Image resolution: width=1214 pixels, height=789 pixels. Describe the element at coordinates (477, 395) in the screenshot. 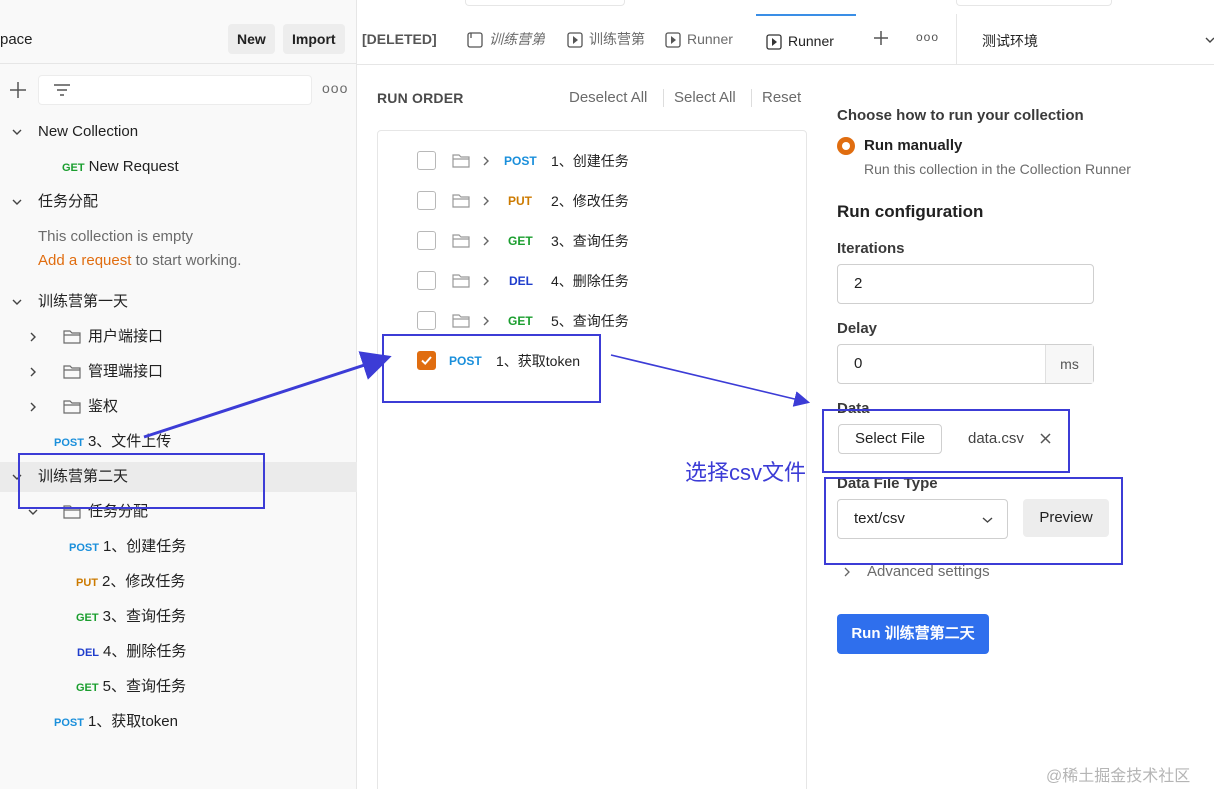

I see `annotation-arrows` at that location.